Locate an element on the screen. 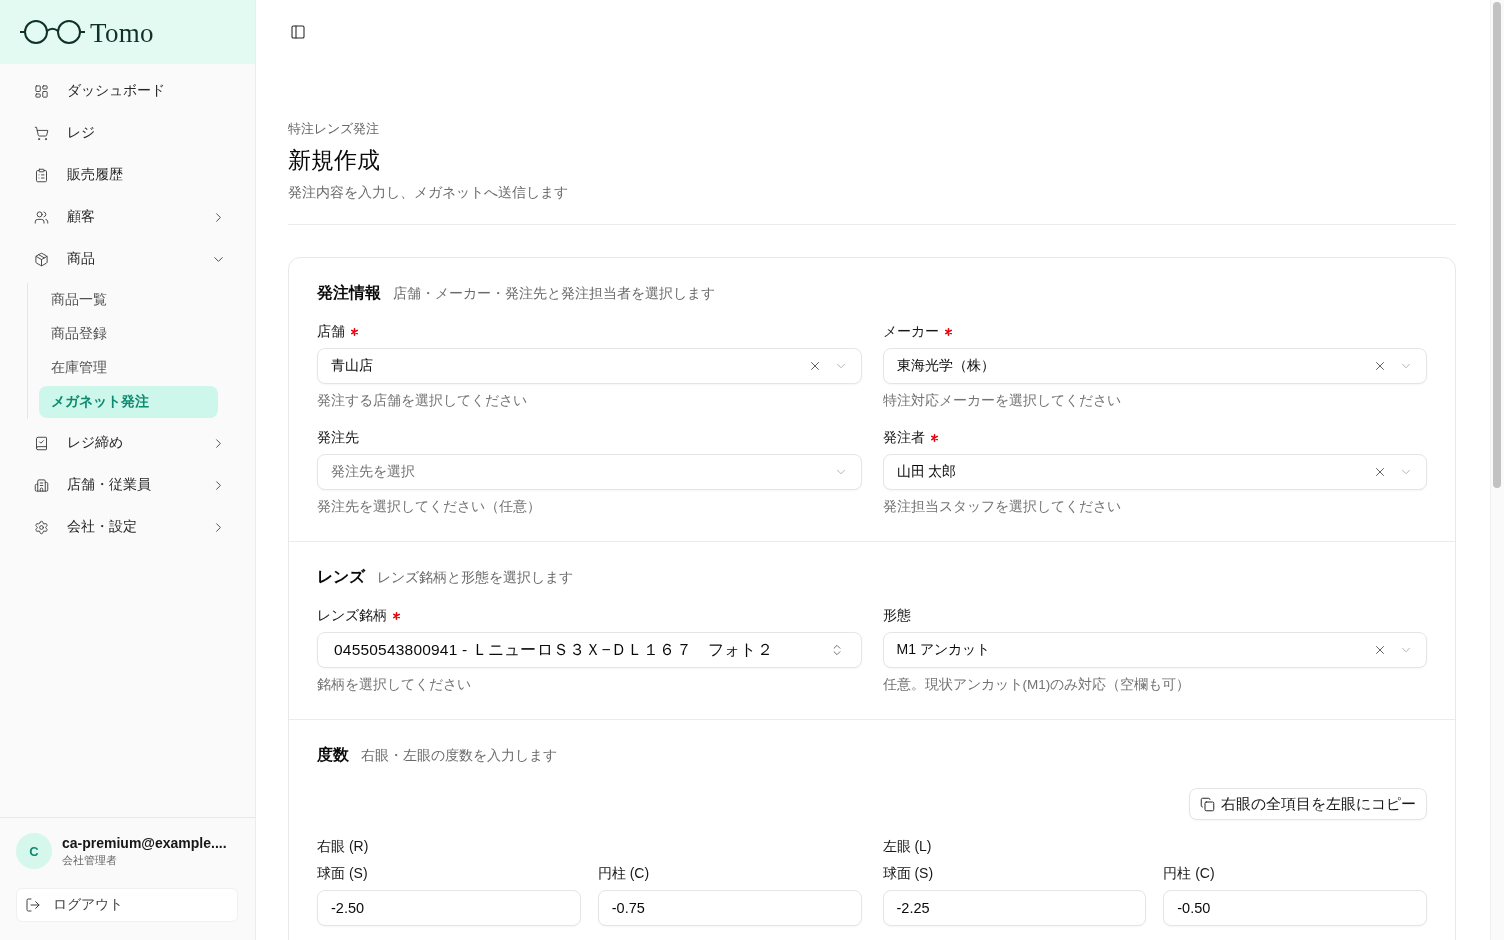 The height and width of the screenshot is (940, 1504). breadcrumb: 特注レンズ発注 is located at coordinates (334, 129).